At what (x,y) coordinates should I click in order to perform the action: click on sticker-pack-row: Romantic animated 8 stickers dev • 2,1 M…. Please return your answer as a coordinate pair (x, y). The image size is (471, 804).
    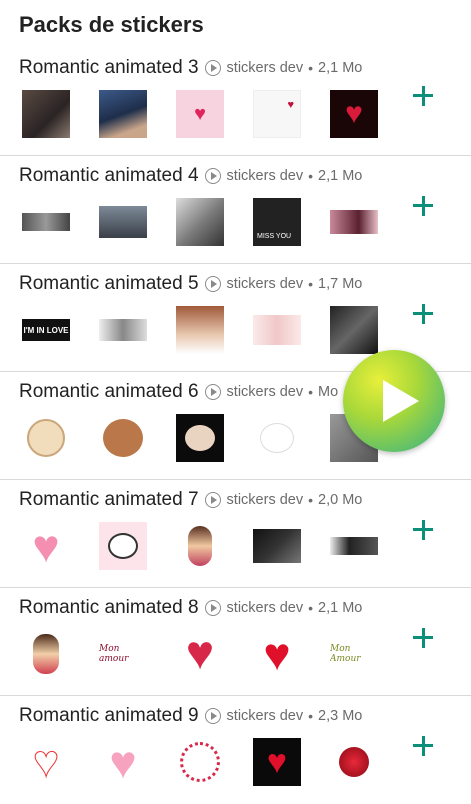
    Looking at the image, I should click on (235, 642).